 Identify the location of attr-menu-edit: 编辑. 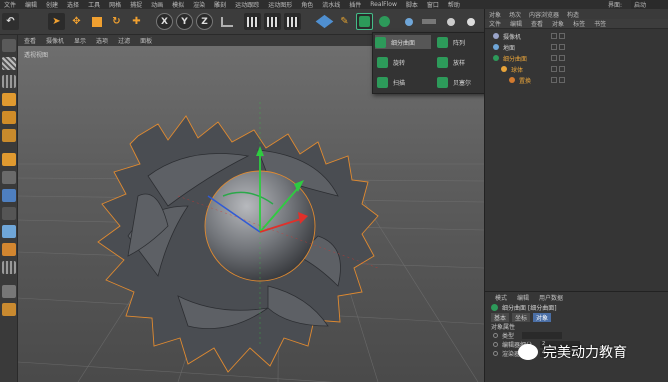
(523, 297).